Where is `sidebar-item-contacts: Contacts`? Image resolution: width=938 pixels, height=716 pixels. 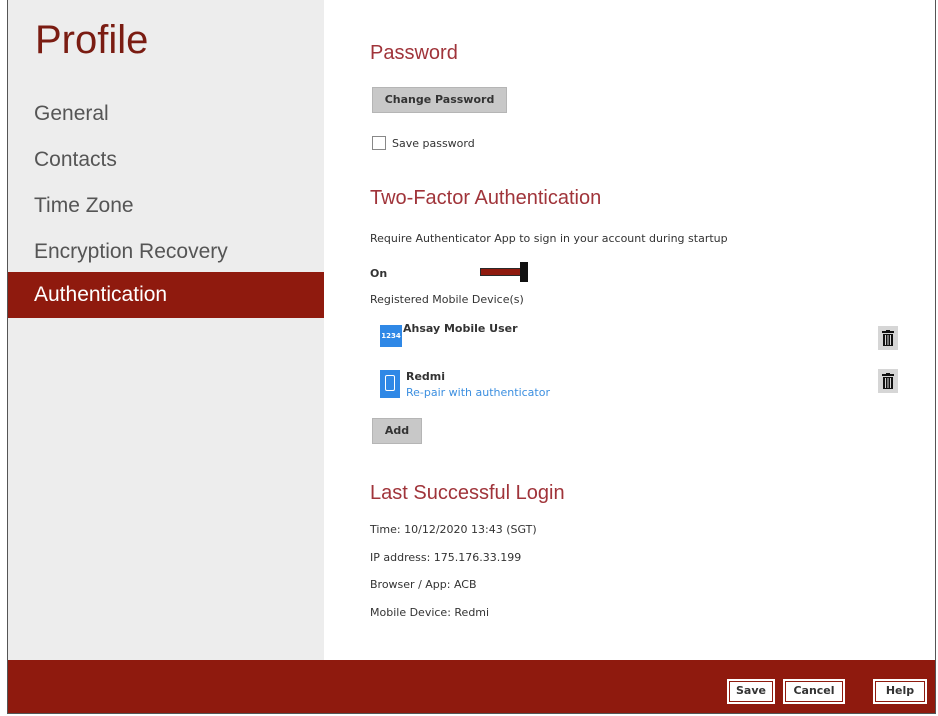 sidebar-item-contacts: Contacts is located at coordinates (166, 160).